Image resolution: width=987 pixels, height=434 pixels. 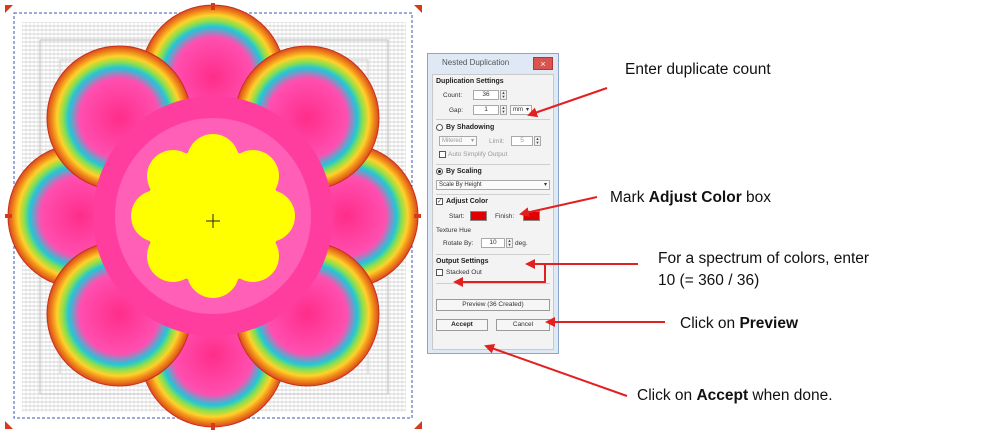 I want to click on callout-rotate-line2: 10 (= 360 / 36), so click(x=709, y=280).